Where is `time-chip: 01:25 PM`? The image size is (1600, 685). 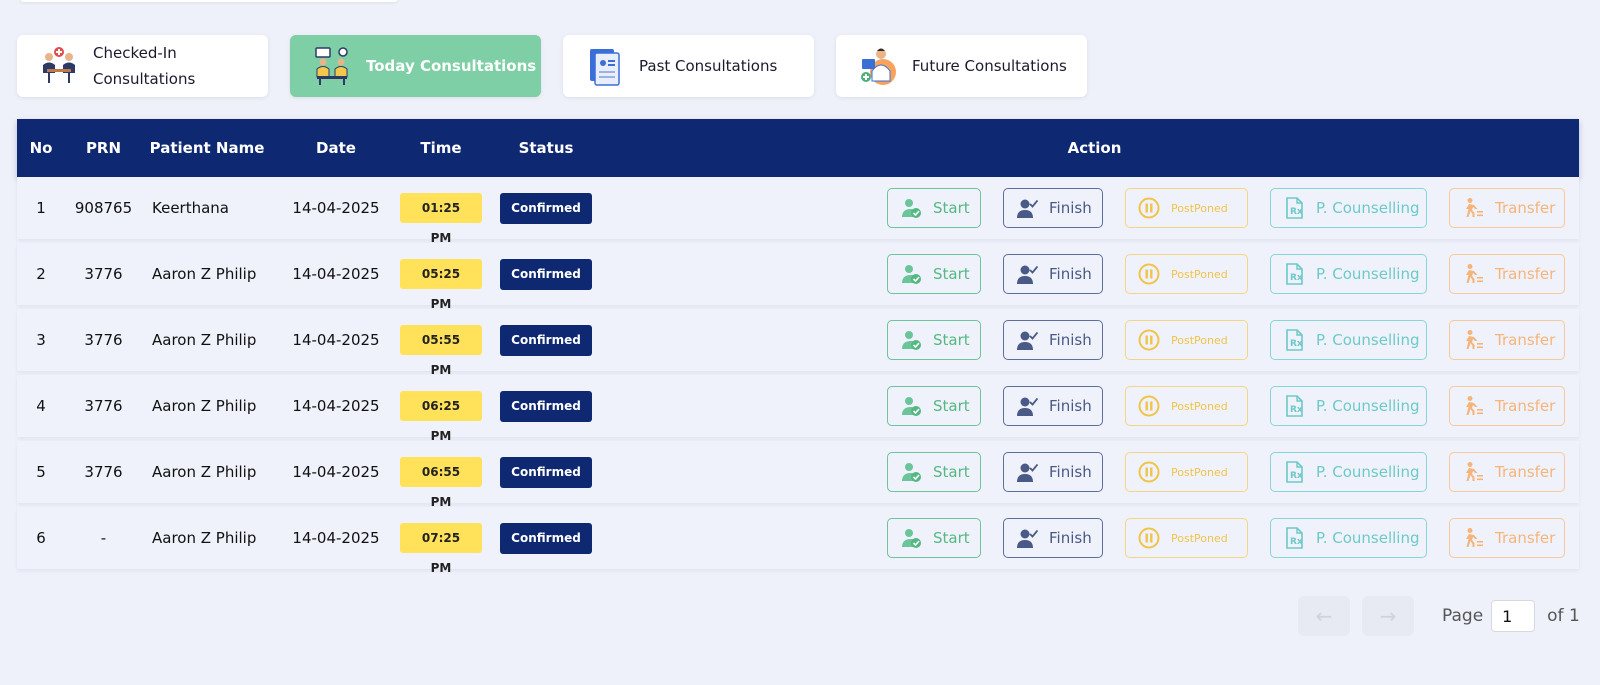 time-chip: 01:25 PM is located at coordinates (441, 219).